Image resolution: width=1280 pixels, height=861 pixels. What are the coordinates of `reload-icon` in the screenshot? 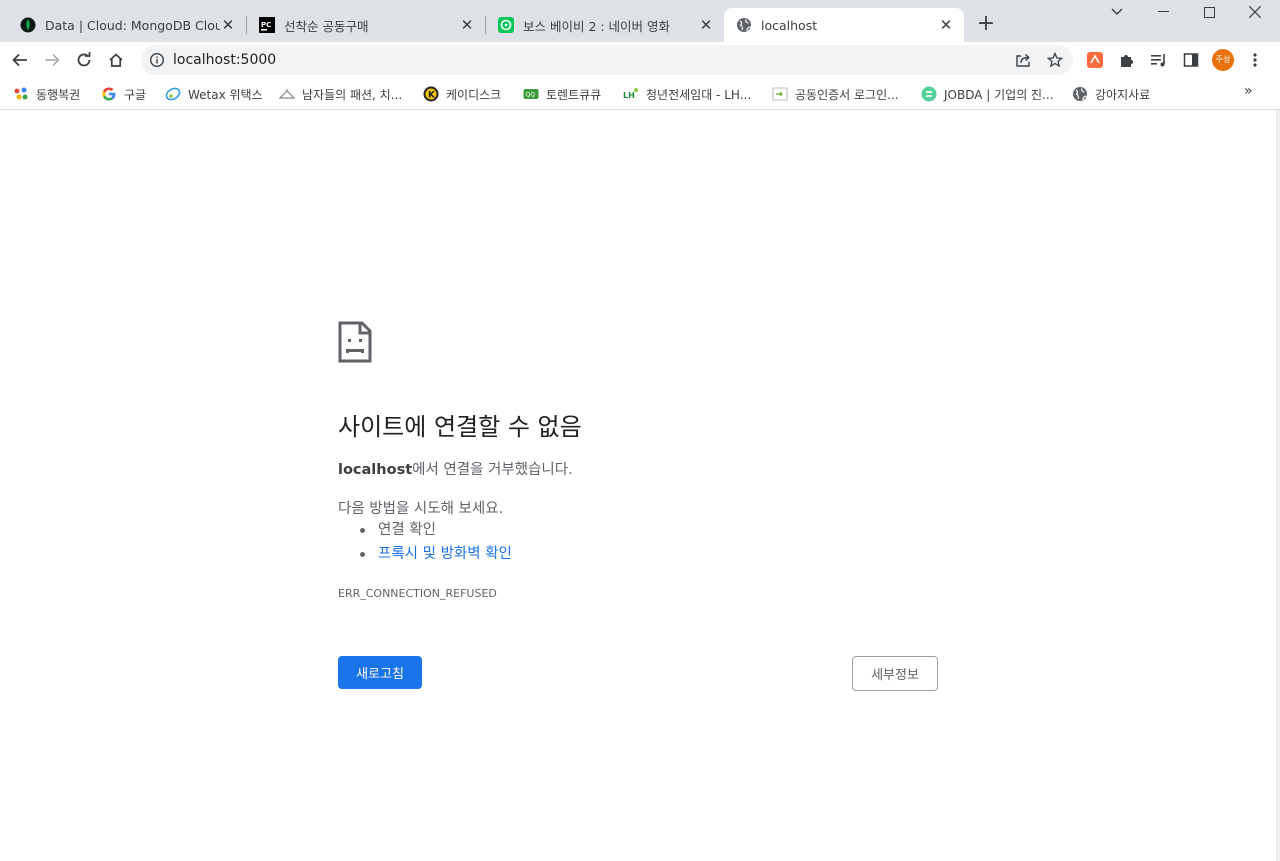 It's located at (84, 59).